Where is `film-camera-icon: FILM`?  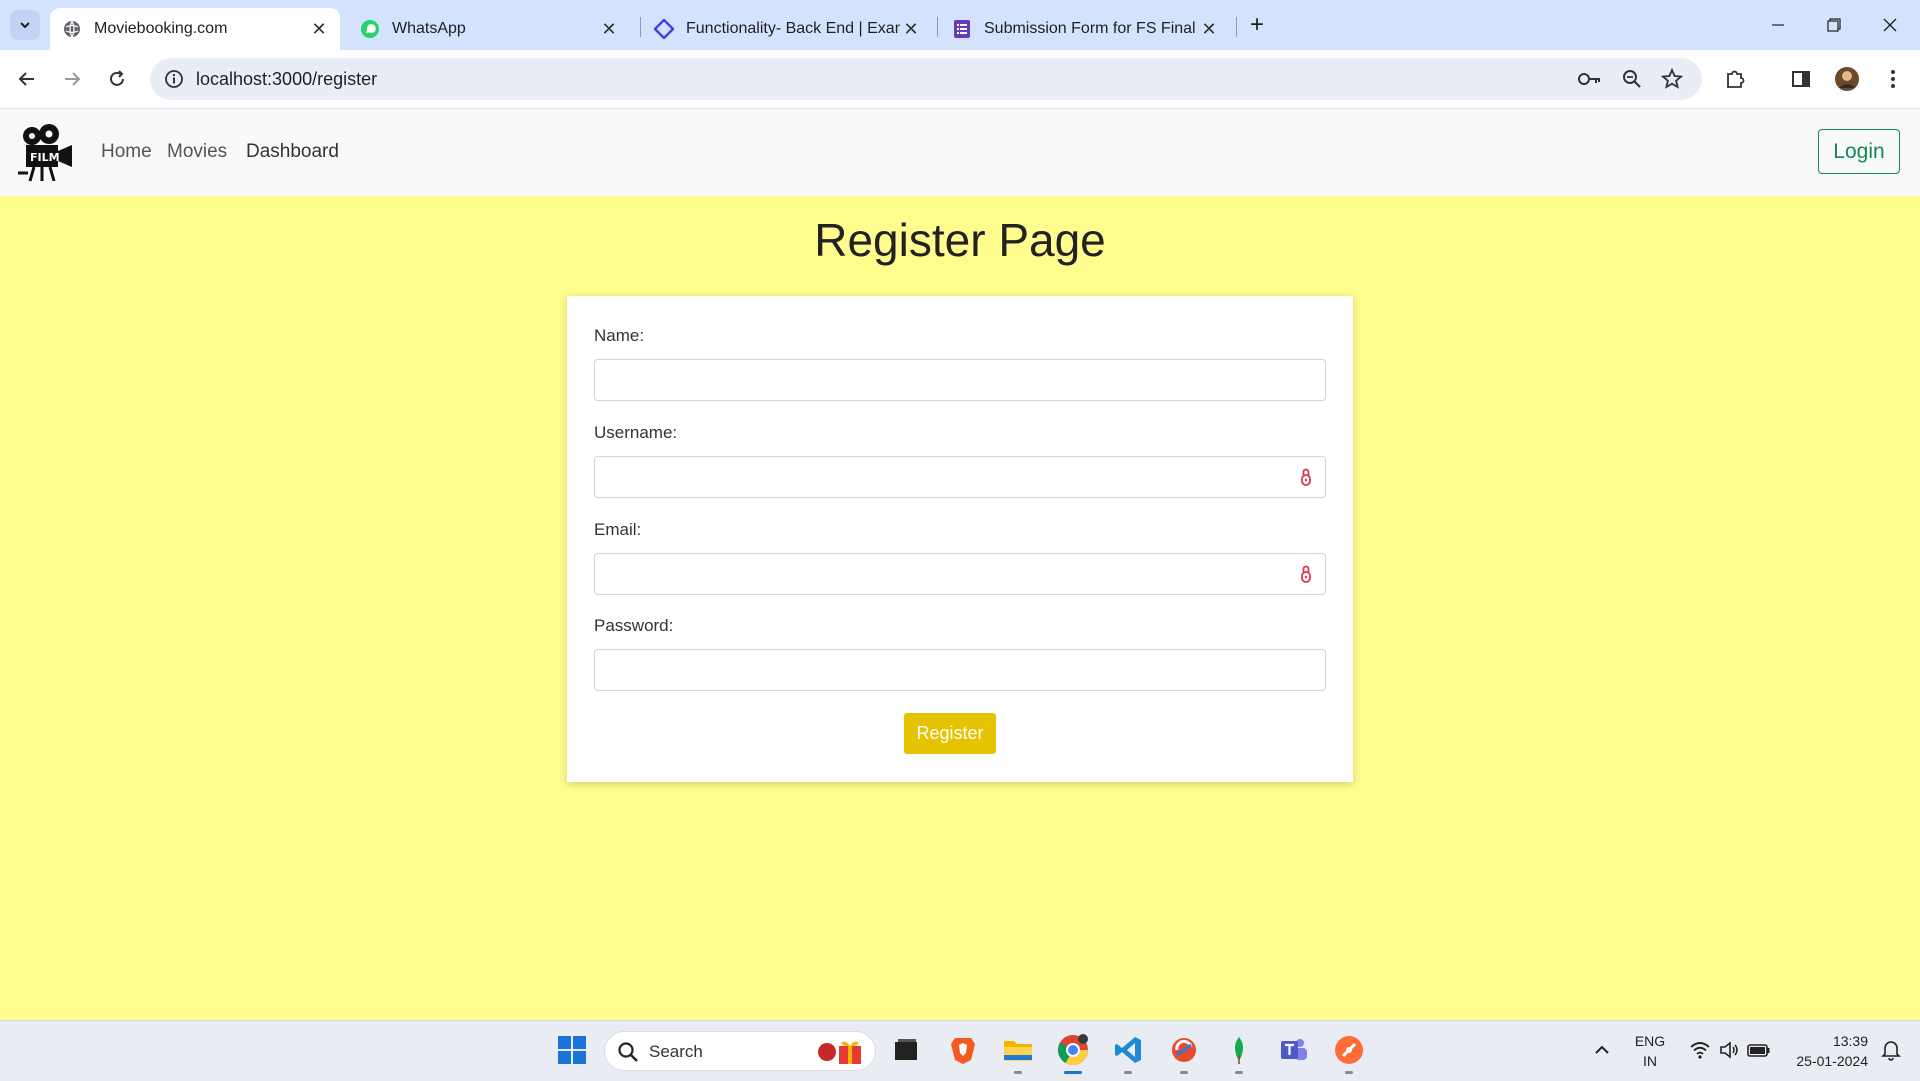 film-camera-icon: FILM is located at coordinates (45, 153).